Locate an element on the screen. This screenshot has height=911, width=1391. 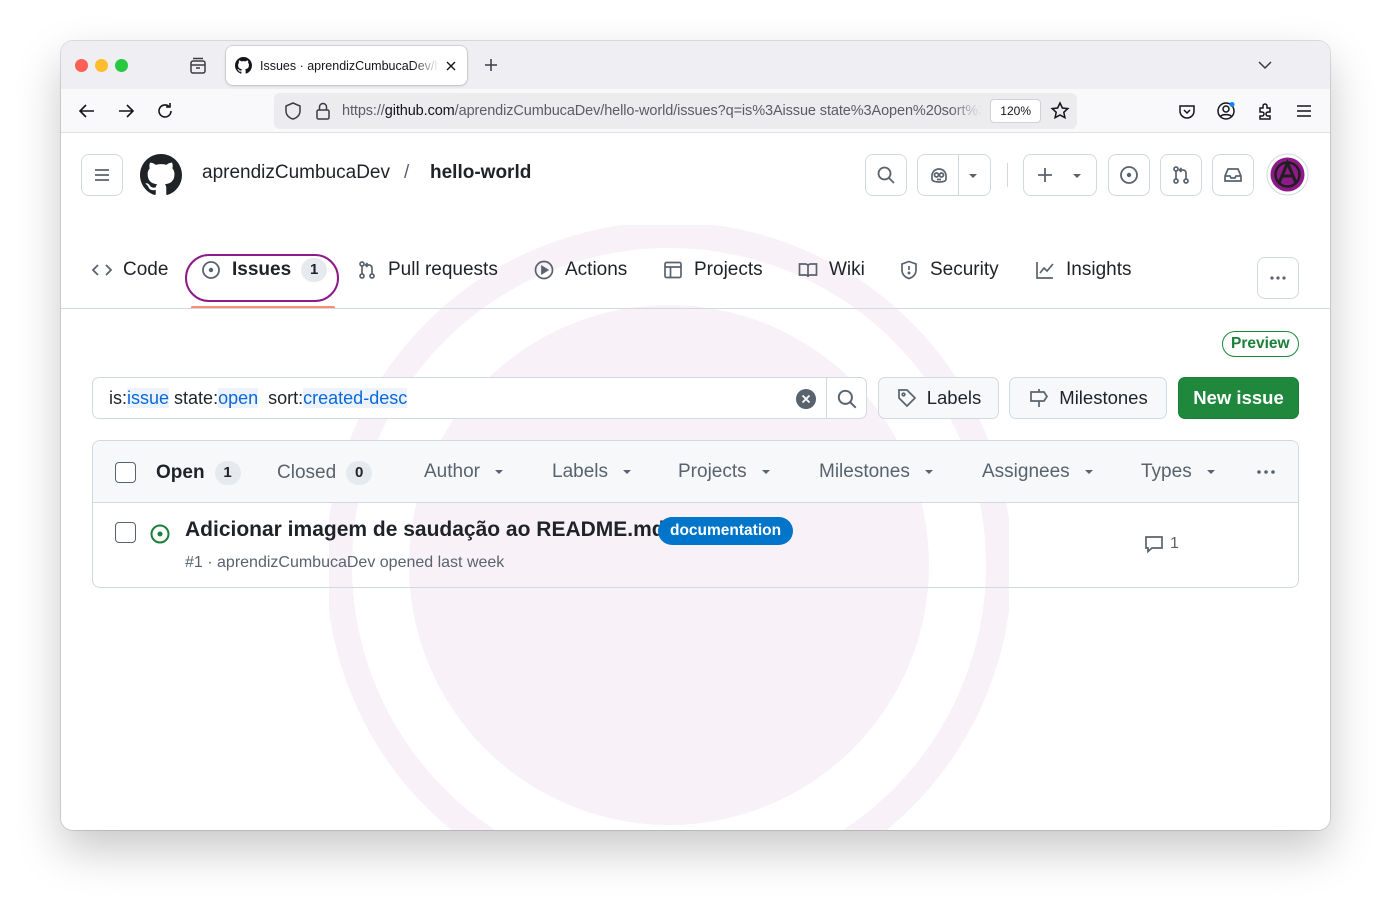
milestones-button: Milestones is located at coordinates (1088, 398).